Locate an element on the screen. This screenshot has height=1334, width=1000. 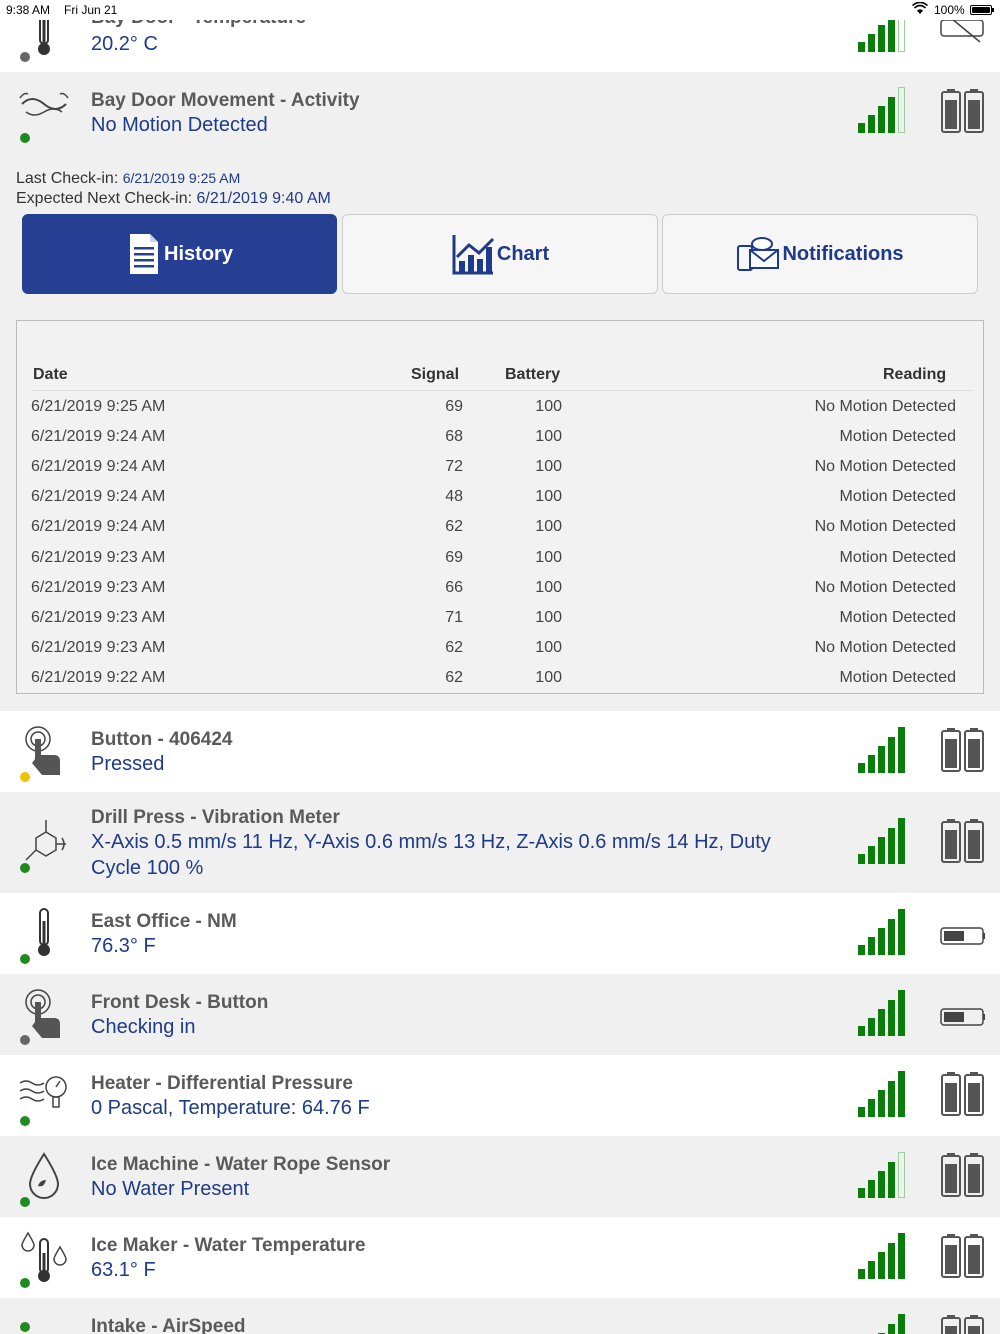
button-press-icon is located at coordinates (44, 751).